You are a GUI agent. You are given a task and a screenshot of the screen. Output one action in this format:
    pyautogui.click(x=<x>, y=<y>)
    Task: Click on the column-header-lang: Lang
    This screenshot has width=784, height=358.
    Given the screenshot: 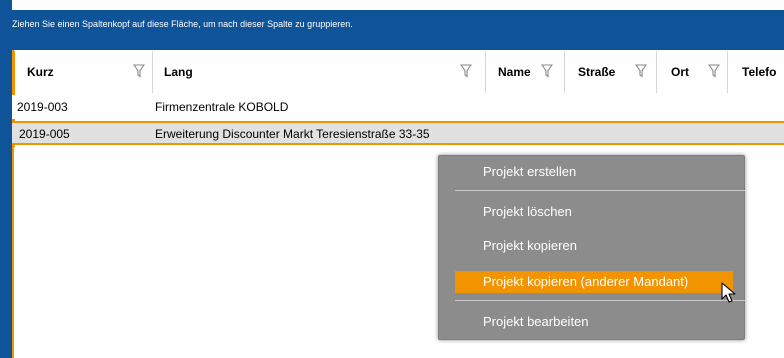 What is the action you would take?
    pyautogui.click(x=319, y=72)
    